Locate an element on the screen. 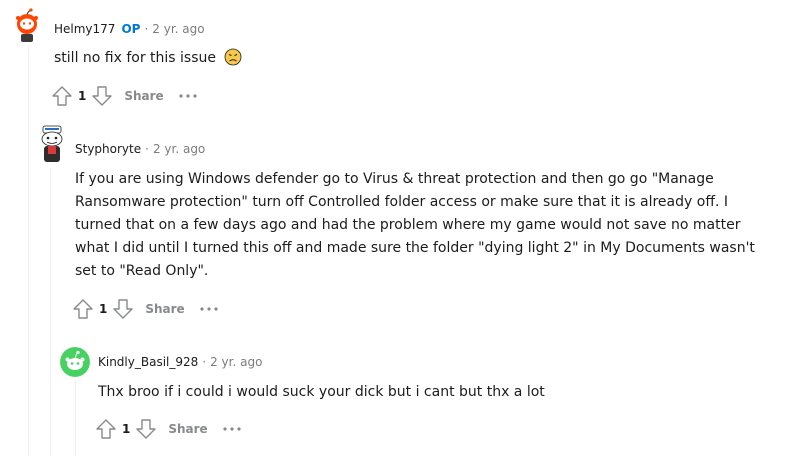 Image resolution: width=793 pixels, height=456 pixels. username: Kindly_Basil_928 is located at coordinates (148, 362).